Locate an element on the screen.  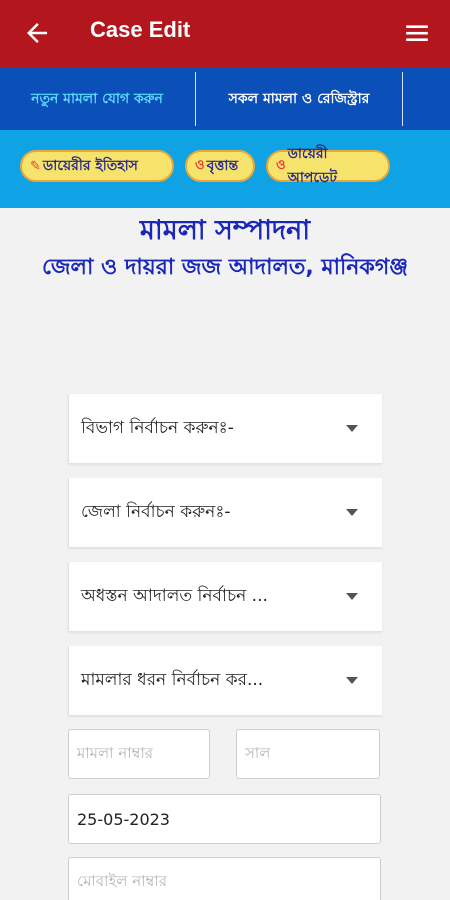
details-chip: ও বৃত্তান্ত is located at coordinates (220, 166).